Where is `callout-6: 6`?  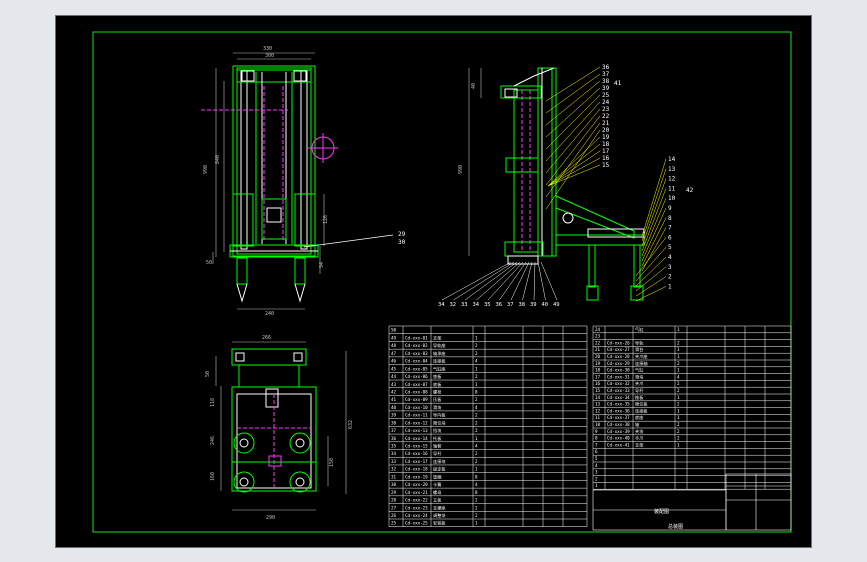
callout-6: 6 is located at coordinates (670, 237).